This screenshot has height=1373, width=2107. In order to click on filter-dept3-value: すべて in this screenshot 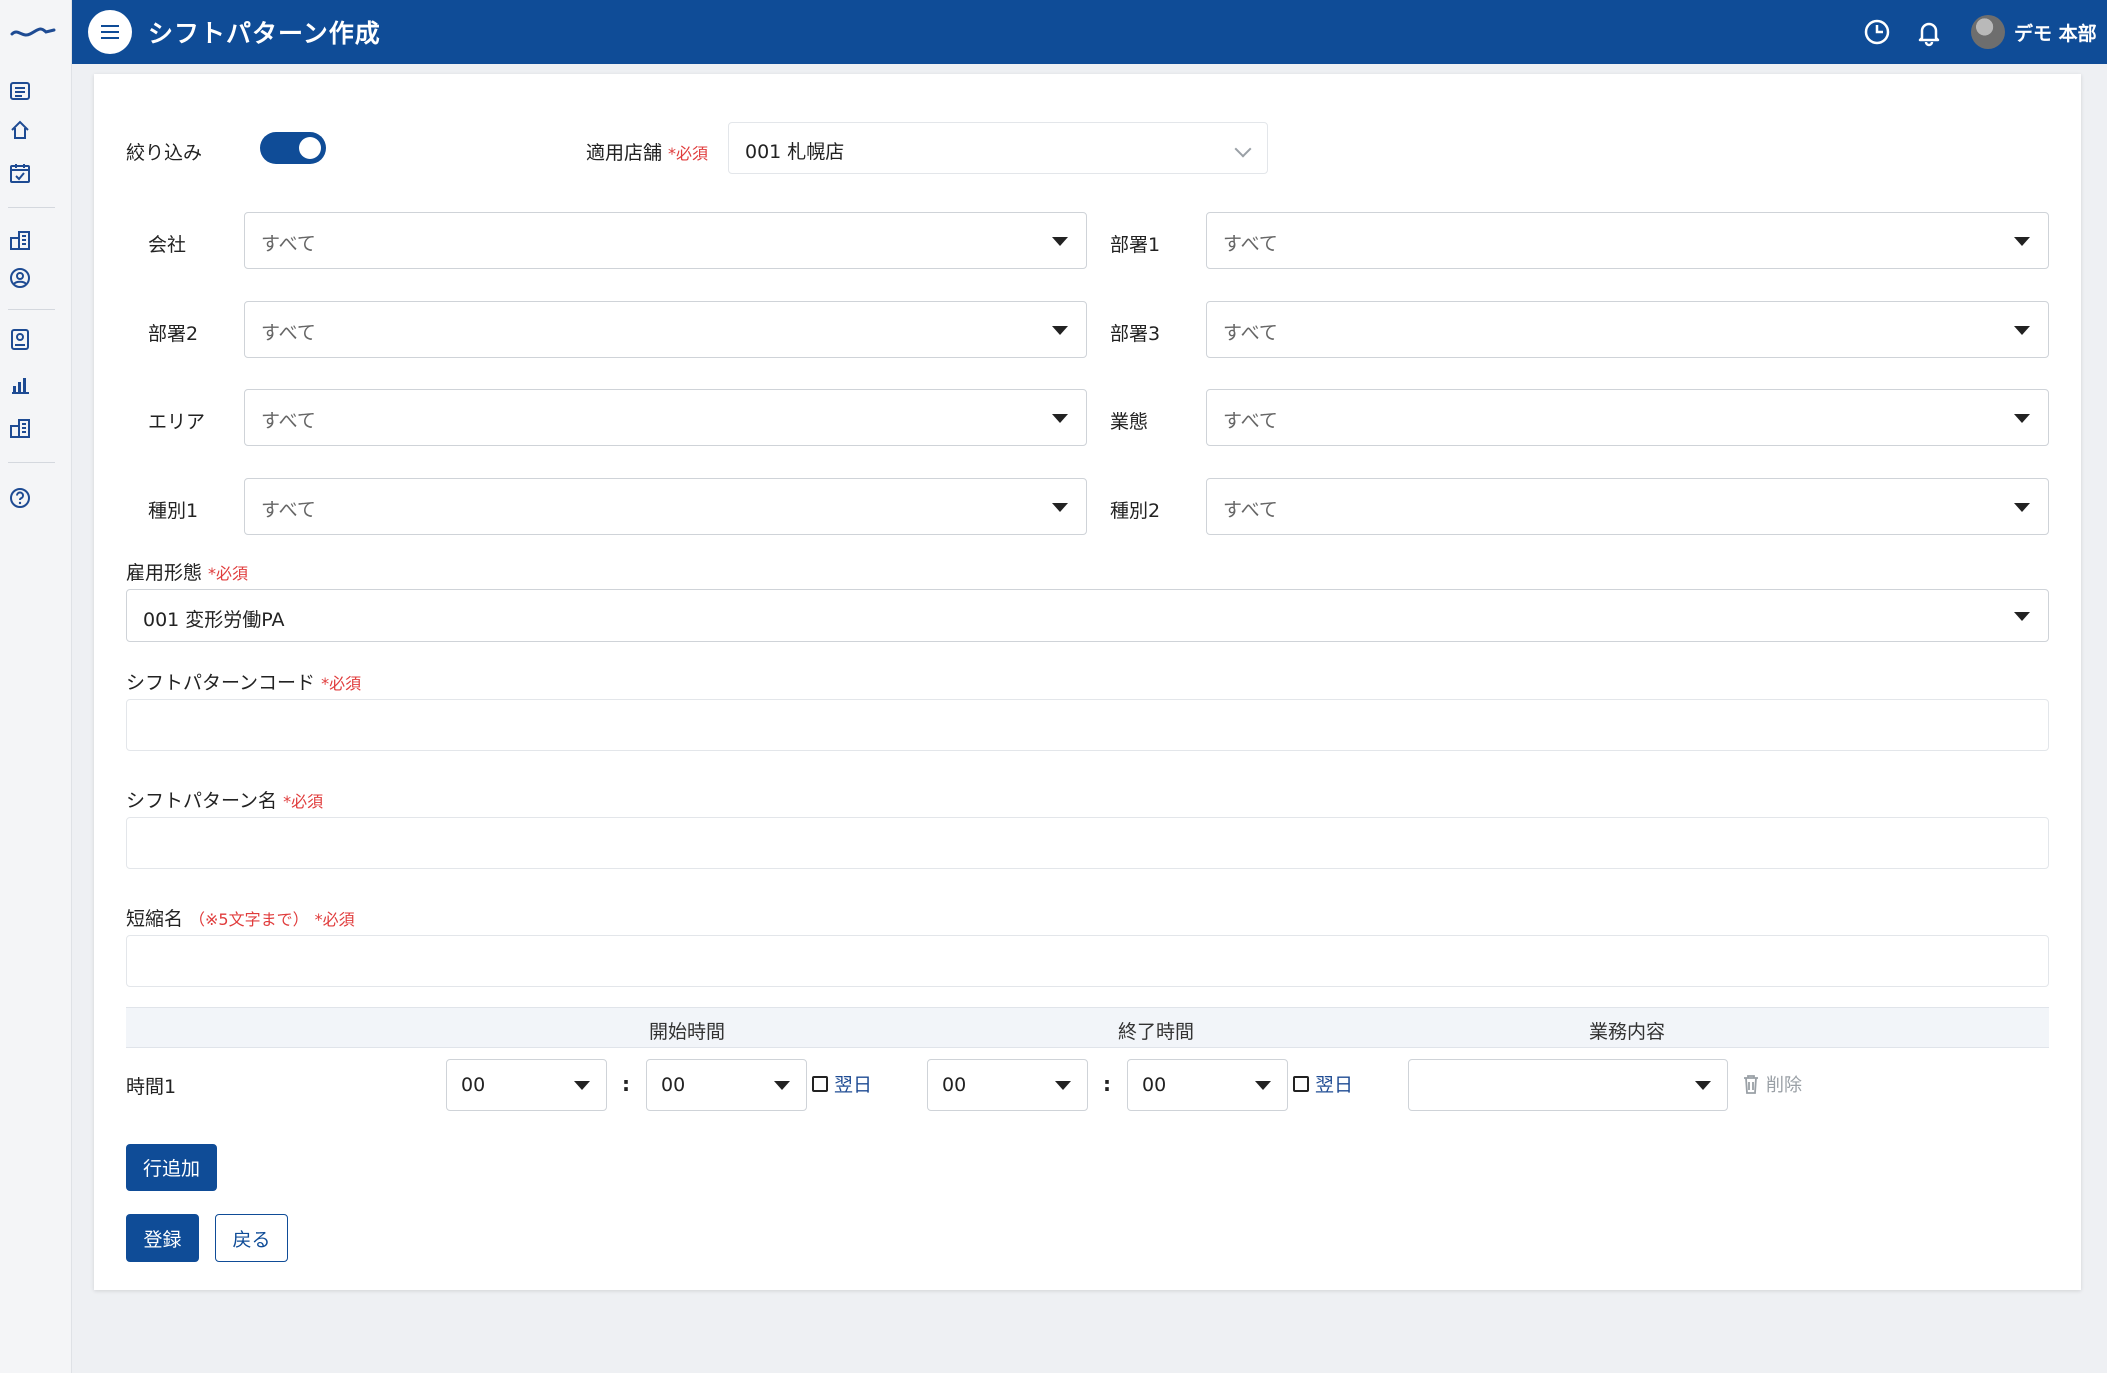, I will do `click(1250, 333)`.